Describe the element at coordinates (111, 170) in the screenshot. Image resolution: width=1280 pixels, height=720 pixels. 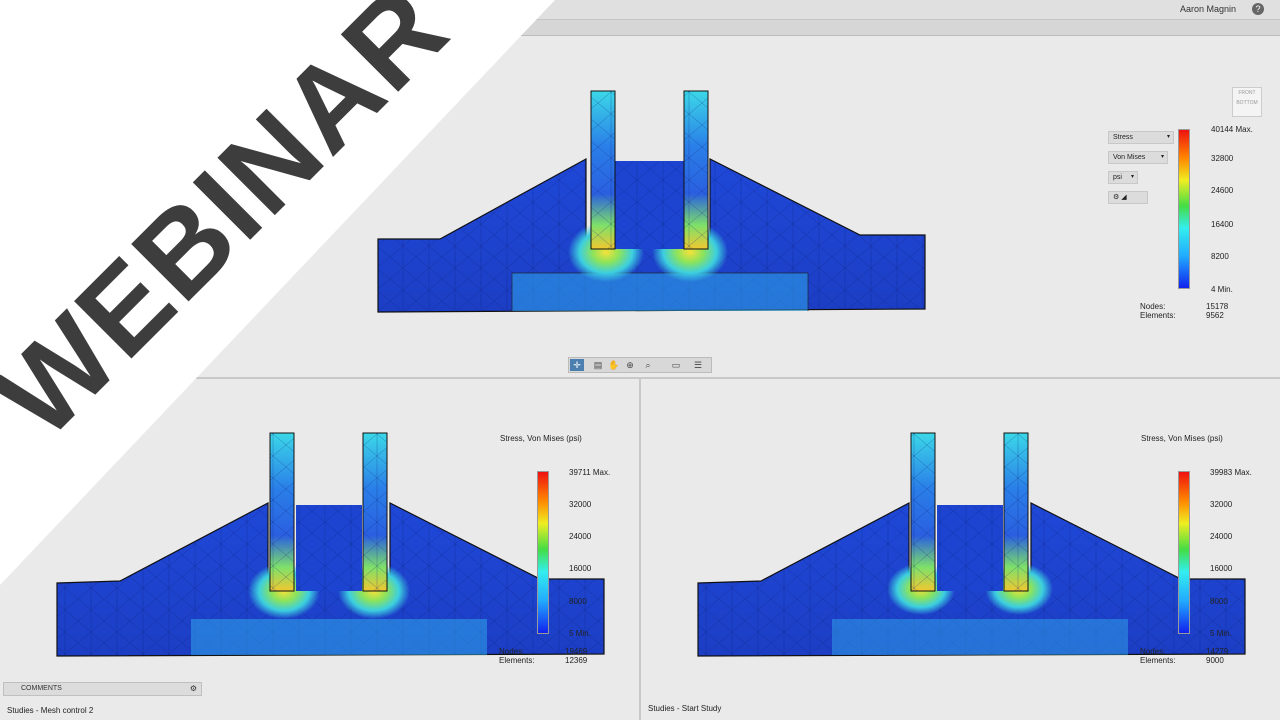
I see `tree-item-mesh-control: ◢ Mesh C` at that location.